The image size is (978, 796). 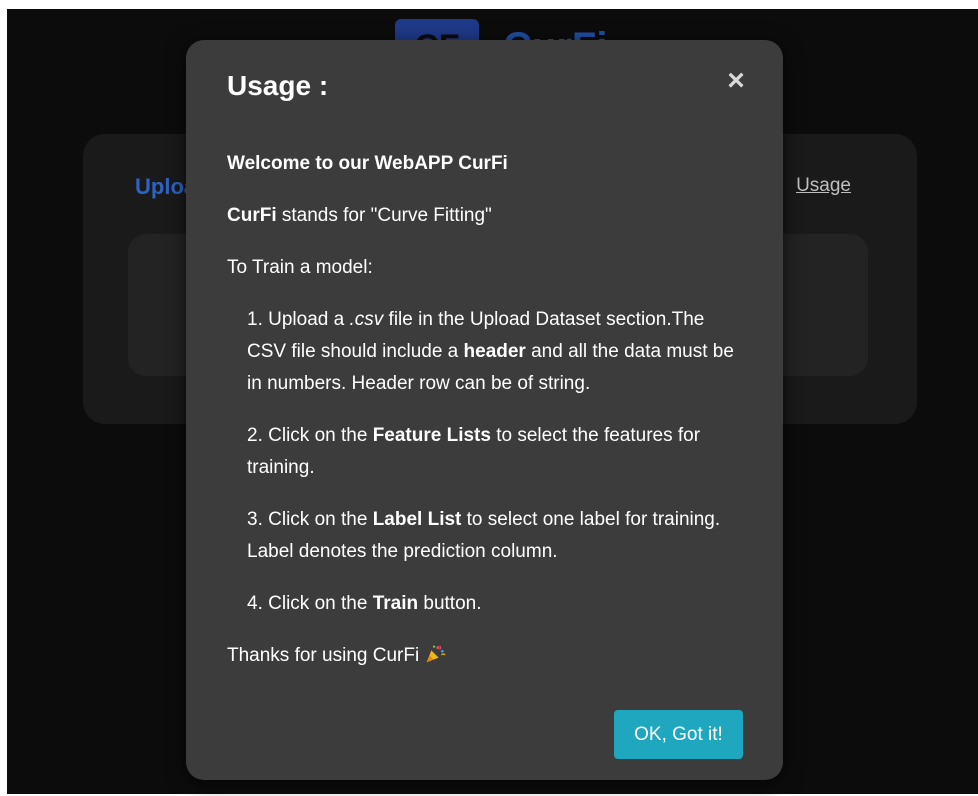 What do you see at coordinates (823, 186) in the screenshot?
I see `usage-link: Usage` at bounding box center [823, 186].